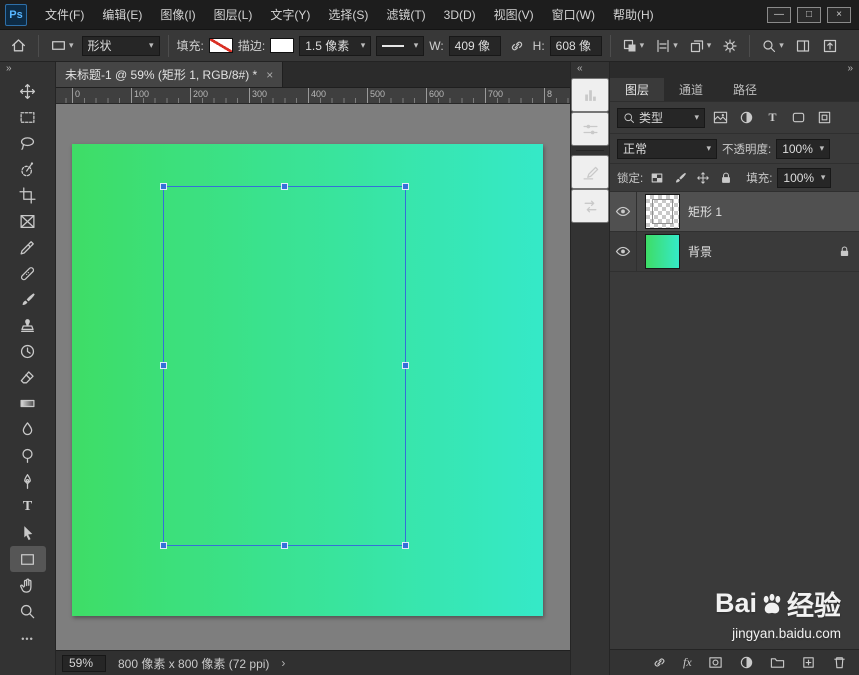 This screenshot has height=675, width=859. Describe the element at coordinates (720, 117) in the screenshot. I see `filter-pixel-layers-button` at that location.